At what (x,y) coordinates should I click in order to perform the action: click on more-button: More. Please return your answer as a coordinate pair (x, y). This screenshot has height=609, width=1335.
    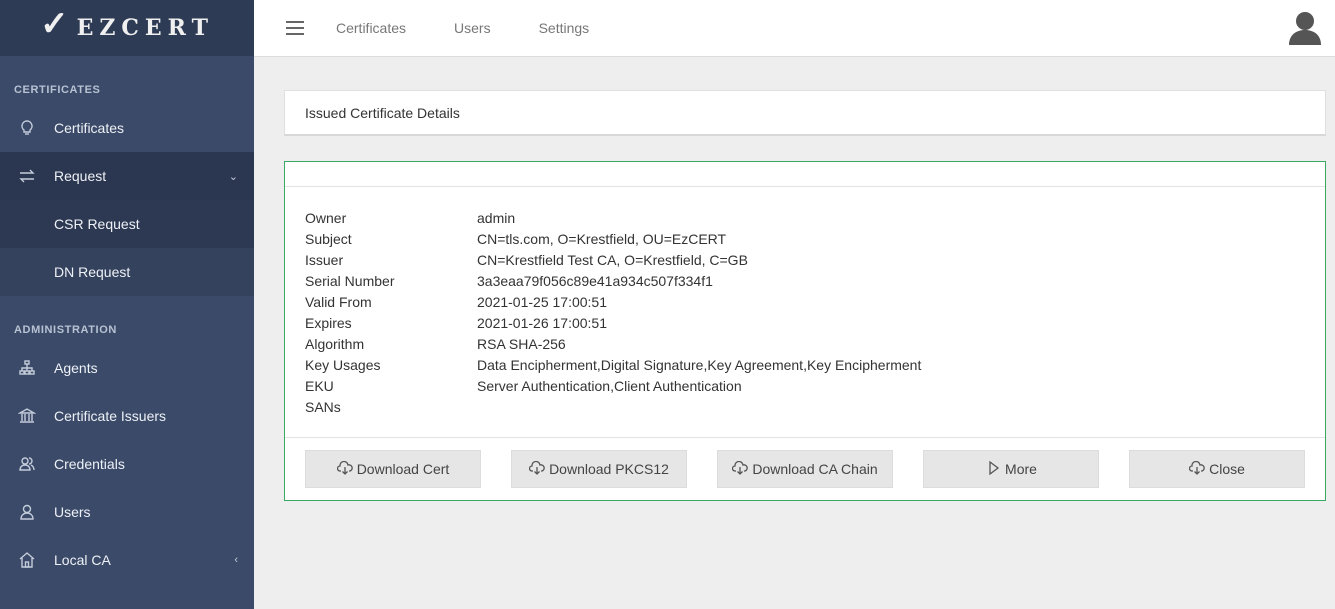
    Looking at the image, I should click on (1011, 469).